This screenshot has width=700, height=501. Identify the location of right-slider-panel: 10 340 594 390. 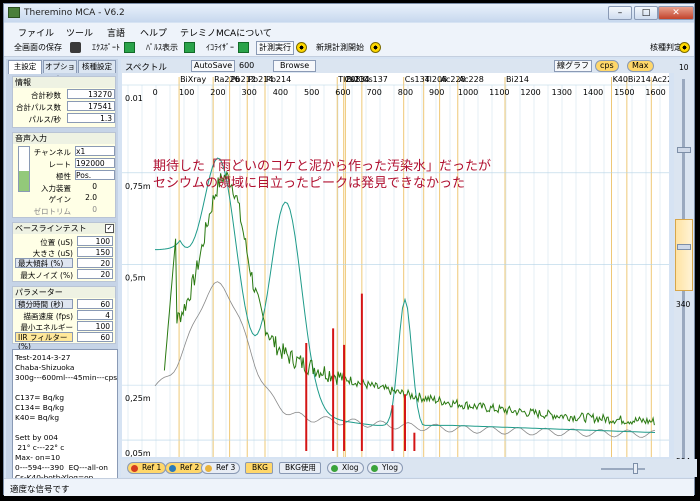
(684, 267).